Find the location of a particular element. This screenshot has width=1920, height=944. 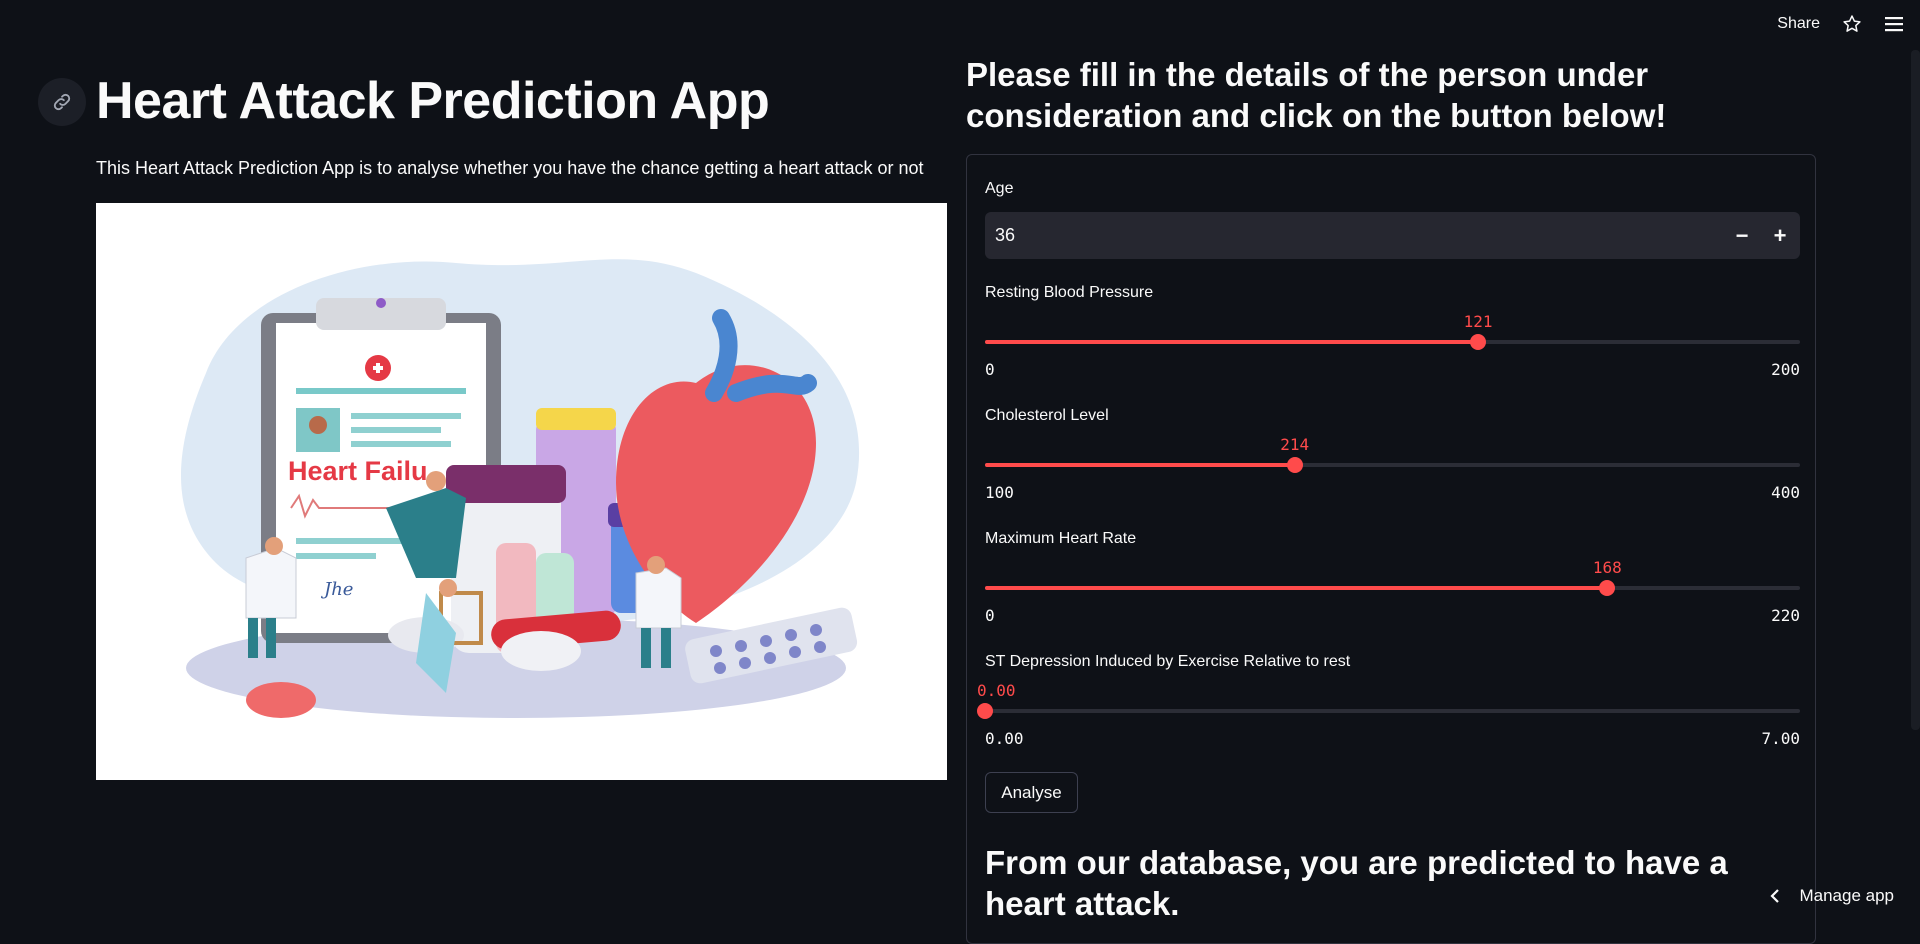

slider-max-label: 7.00 is located at coordinates (1780, 738).